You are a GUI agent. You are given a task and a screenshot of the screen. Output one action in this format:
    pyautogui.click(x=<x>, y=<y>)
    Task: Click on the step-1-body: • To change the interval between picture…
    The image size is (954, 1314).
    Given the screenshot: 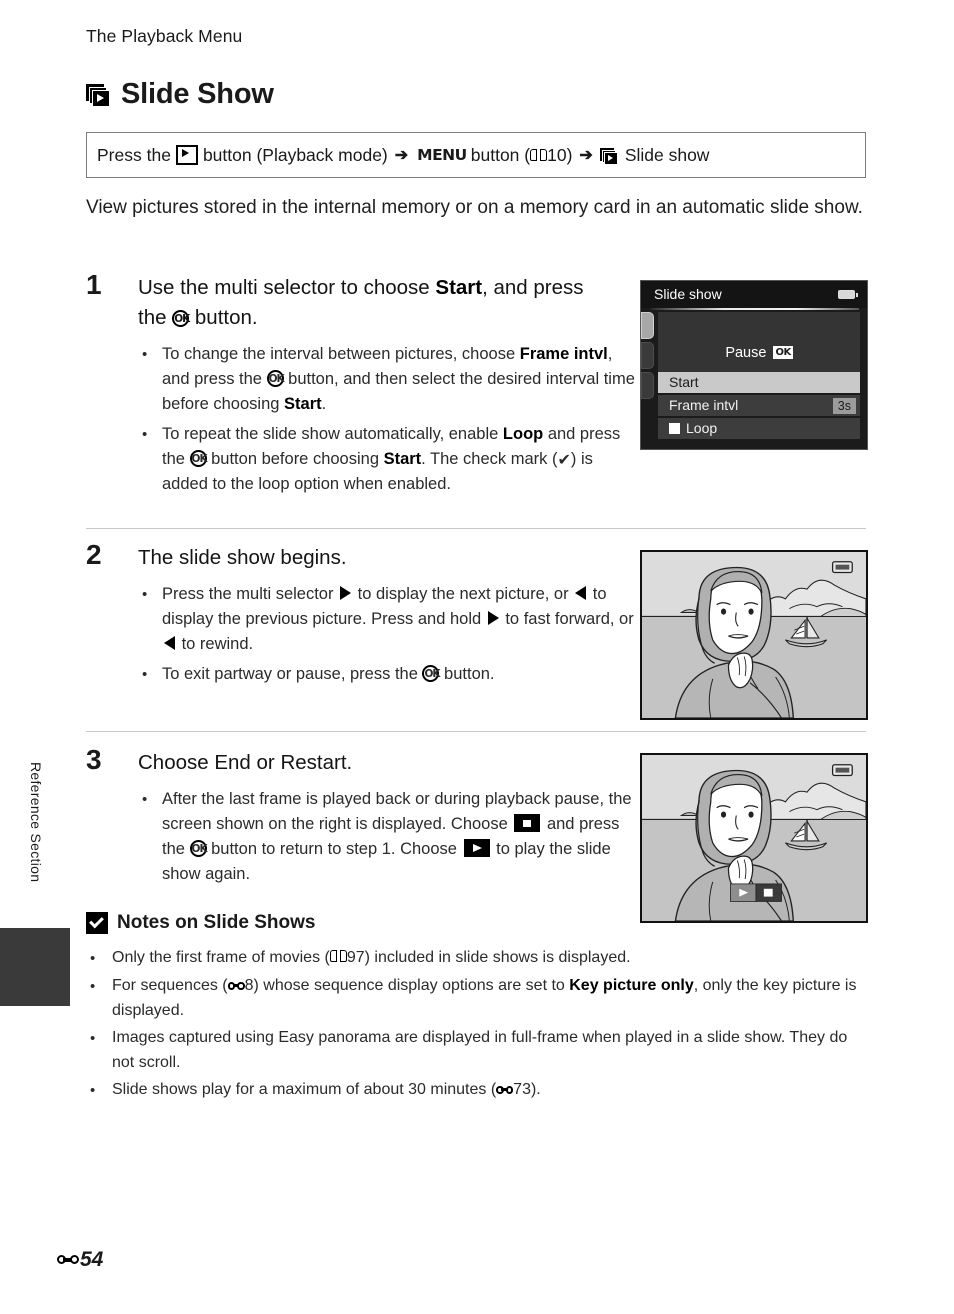 What is the action you would take?
    pyautogui.click(x=390, y=419)
    